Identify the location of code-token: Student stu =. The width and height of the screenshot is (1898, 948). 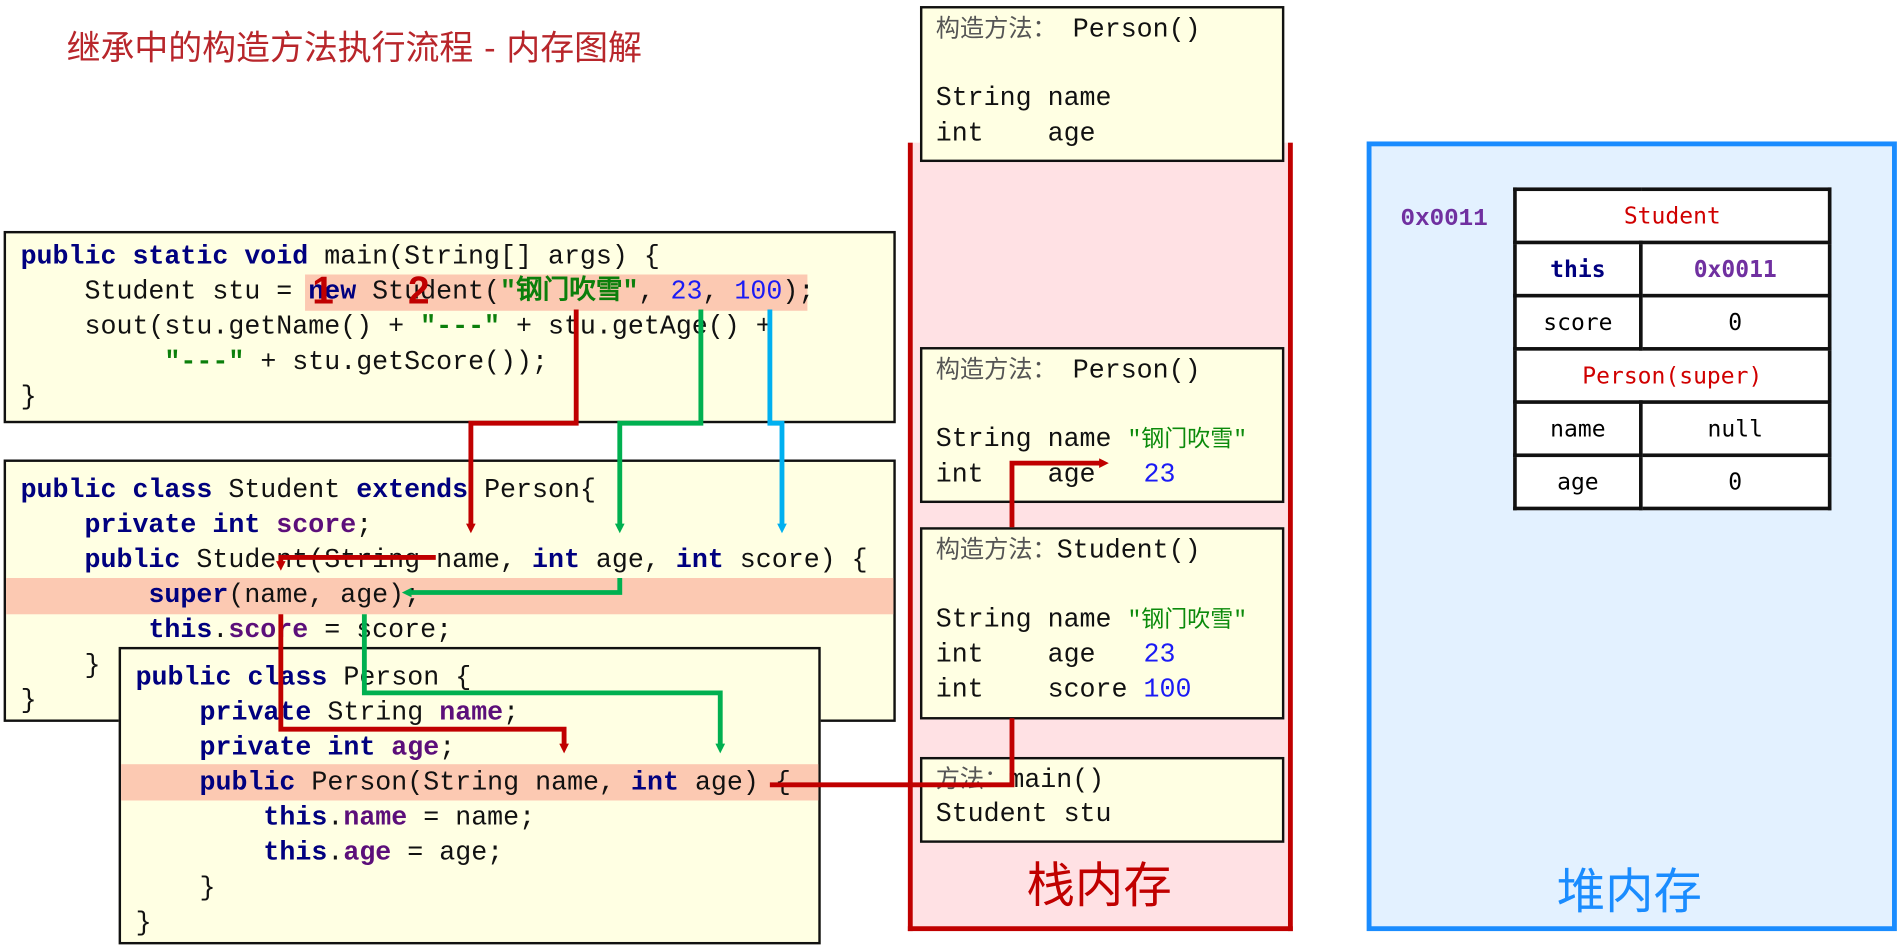
(164, 292).